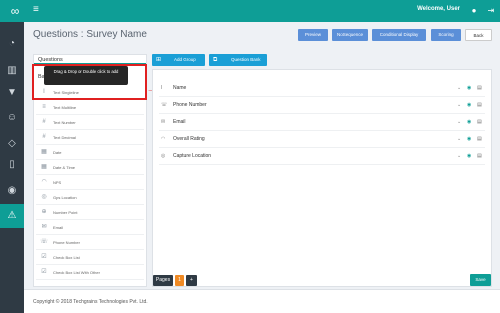 The height and width of the screenshot is (313, 500). I want to click on add-group-label: Add Group, so click(185, 59).